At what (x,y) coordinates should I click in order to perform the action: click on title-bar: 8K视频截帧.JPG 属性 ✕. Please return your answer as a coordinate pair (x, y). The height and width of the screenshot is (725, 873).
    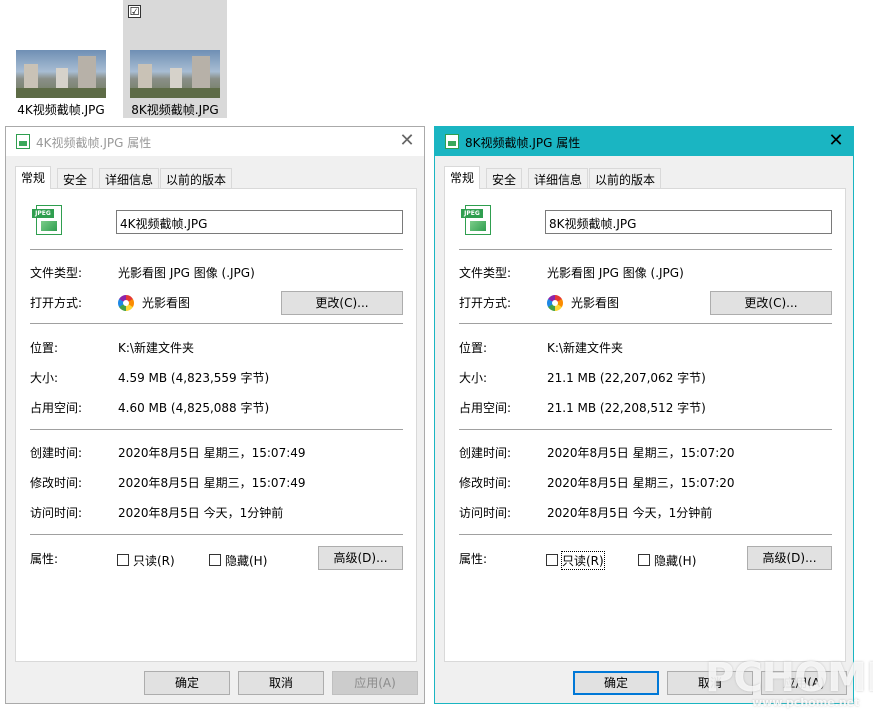
    Looking at the image, I should click on (644, 141).